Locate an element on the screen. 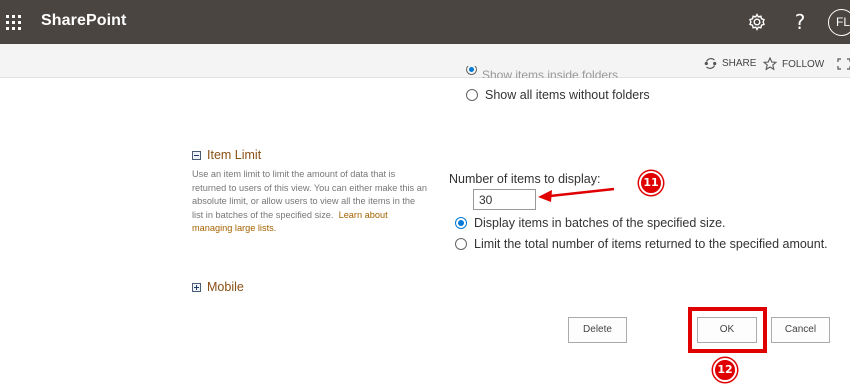 The height and width of the screenshot is (387, 850). mobile-section-header: Mobile is located at coordinates (218, 287).